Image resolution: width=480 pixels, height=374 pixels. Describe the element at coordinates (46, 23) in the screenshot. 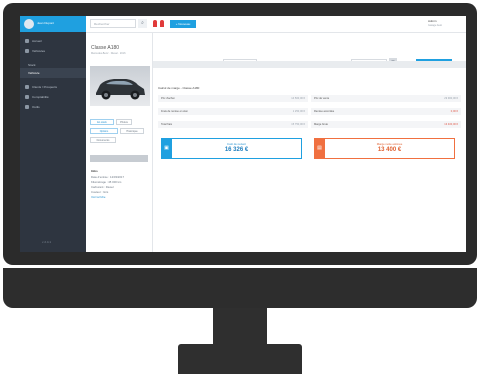

I see `sidebar-user-name: Jean Dupont` at that location.